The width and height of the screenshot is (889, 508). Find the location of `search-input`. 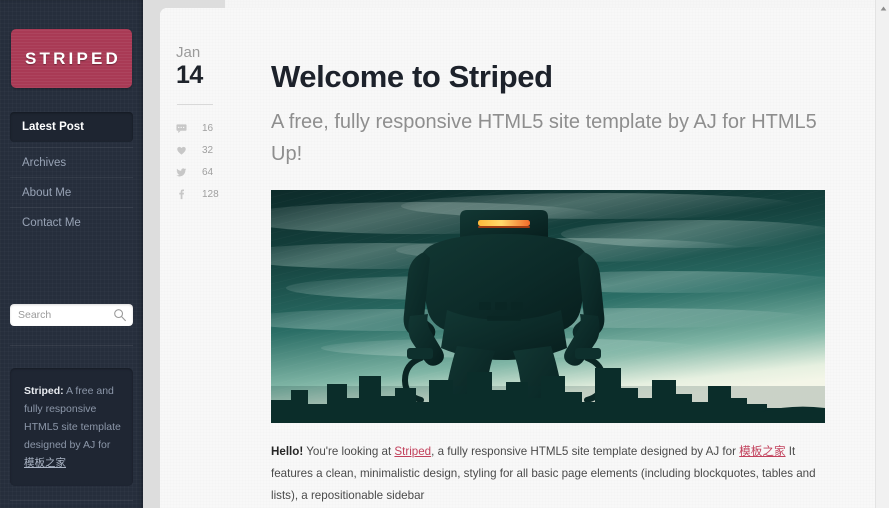

search-input is located at coordinates (71, 315).